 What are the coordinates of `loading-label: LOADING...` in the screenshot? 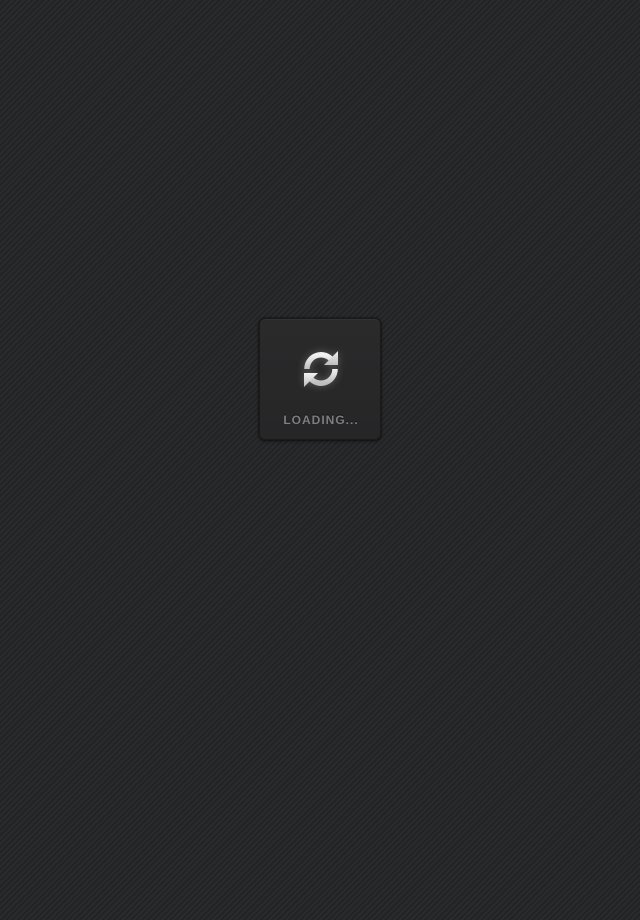 It's located at (321, 420).